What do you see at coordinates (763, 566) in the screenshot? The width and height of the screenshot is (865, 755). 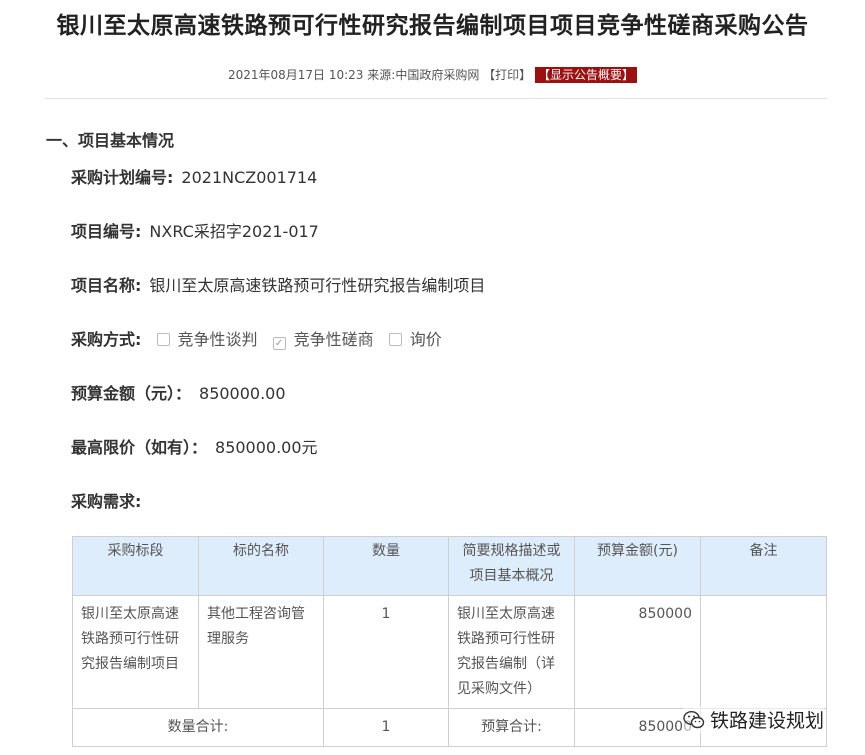 I see `column-header: 备注` at bounding box center [763, 566].